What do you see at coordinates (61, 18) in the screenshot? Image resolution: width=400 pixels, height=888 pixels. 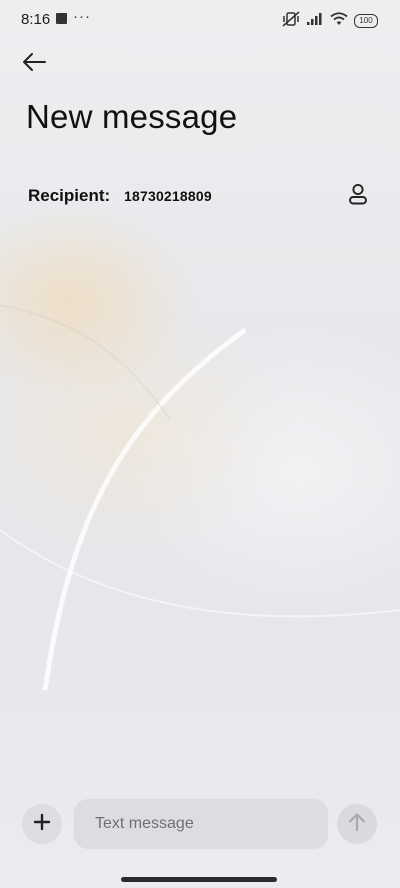 I see `app-notification-icon` at bounding box center [61, 18].